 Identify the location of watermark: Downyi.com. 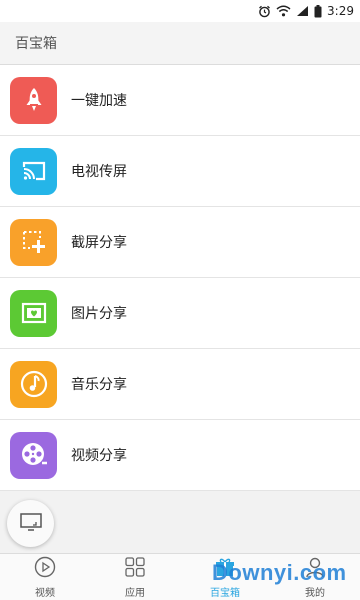
(279, 572).